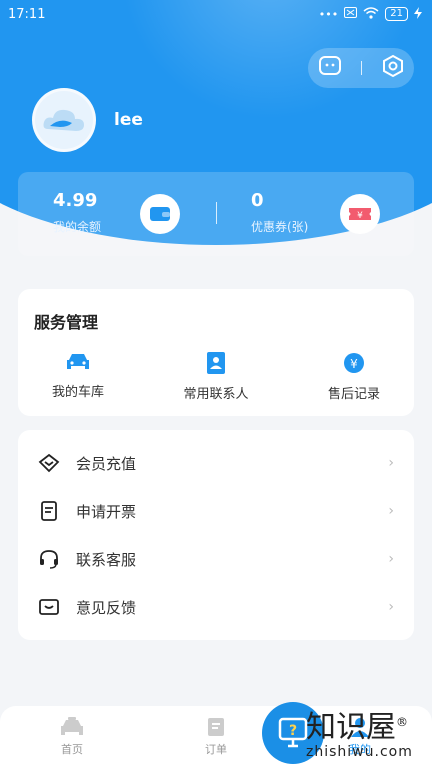 This screenshot has height=768, width=432. Describe the element at coordinates (351, 14) in the screenshot. I see `sim-icon` at that location.